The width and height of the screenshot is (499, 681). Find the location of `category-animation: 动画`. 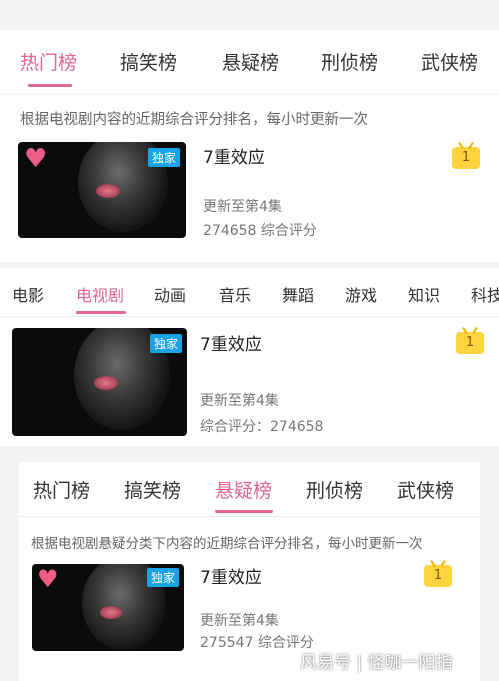

category-animation: 动画 is located at coordinates (170, 294).